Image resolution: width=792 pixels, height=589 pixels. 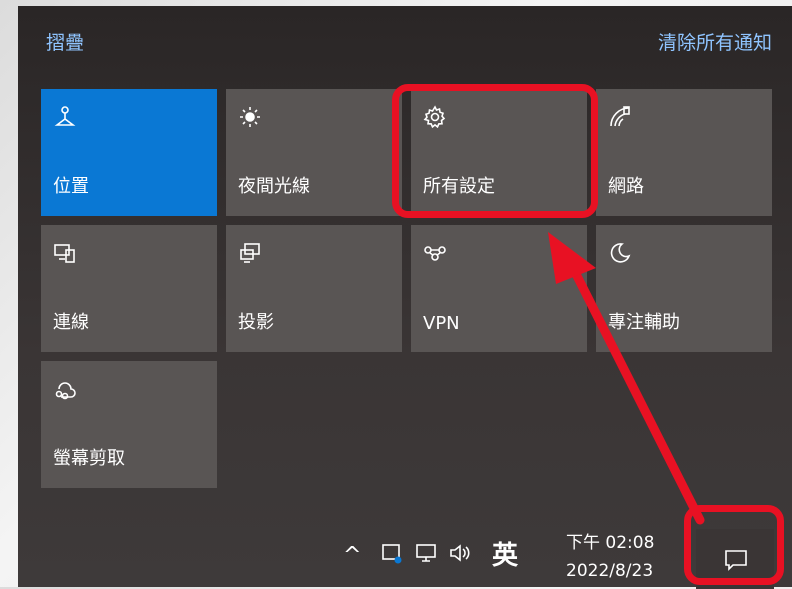 I want to click on highlight-all-settings, so click(x=495, y=151).